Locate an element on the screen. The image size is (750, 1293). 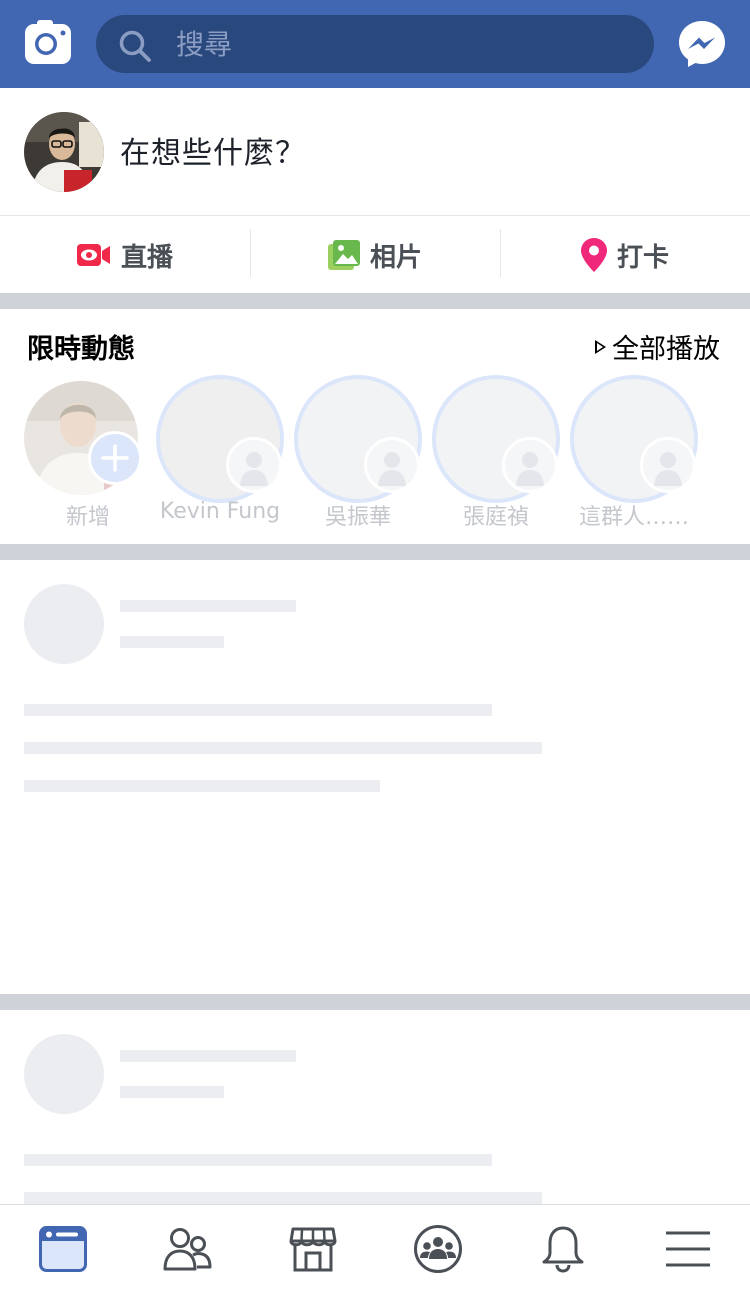
menu-icon is located at coordinates (687, 1249).